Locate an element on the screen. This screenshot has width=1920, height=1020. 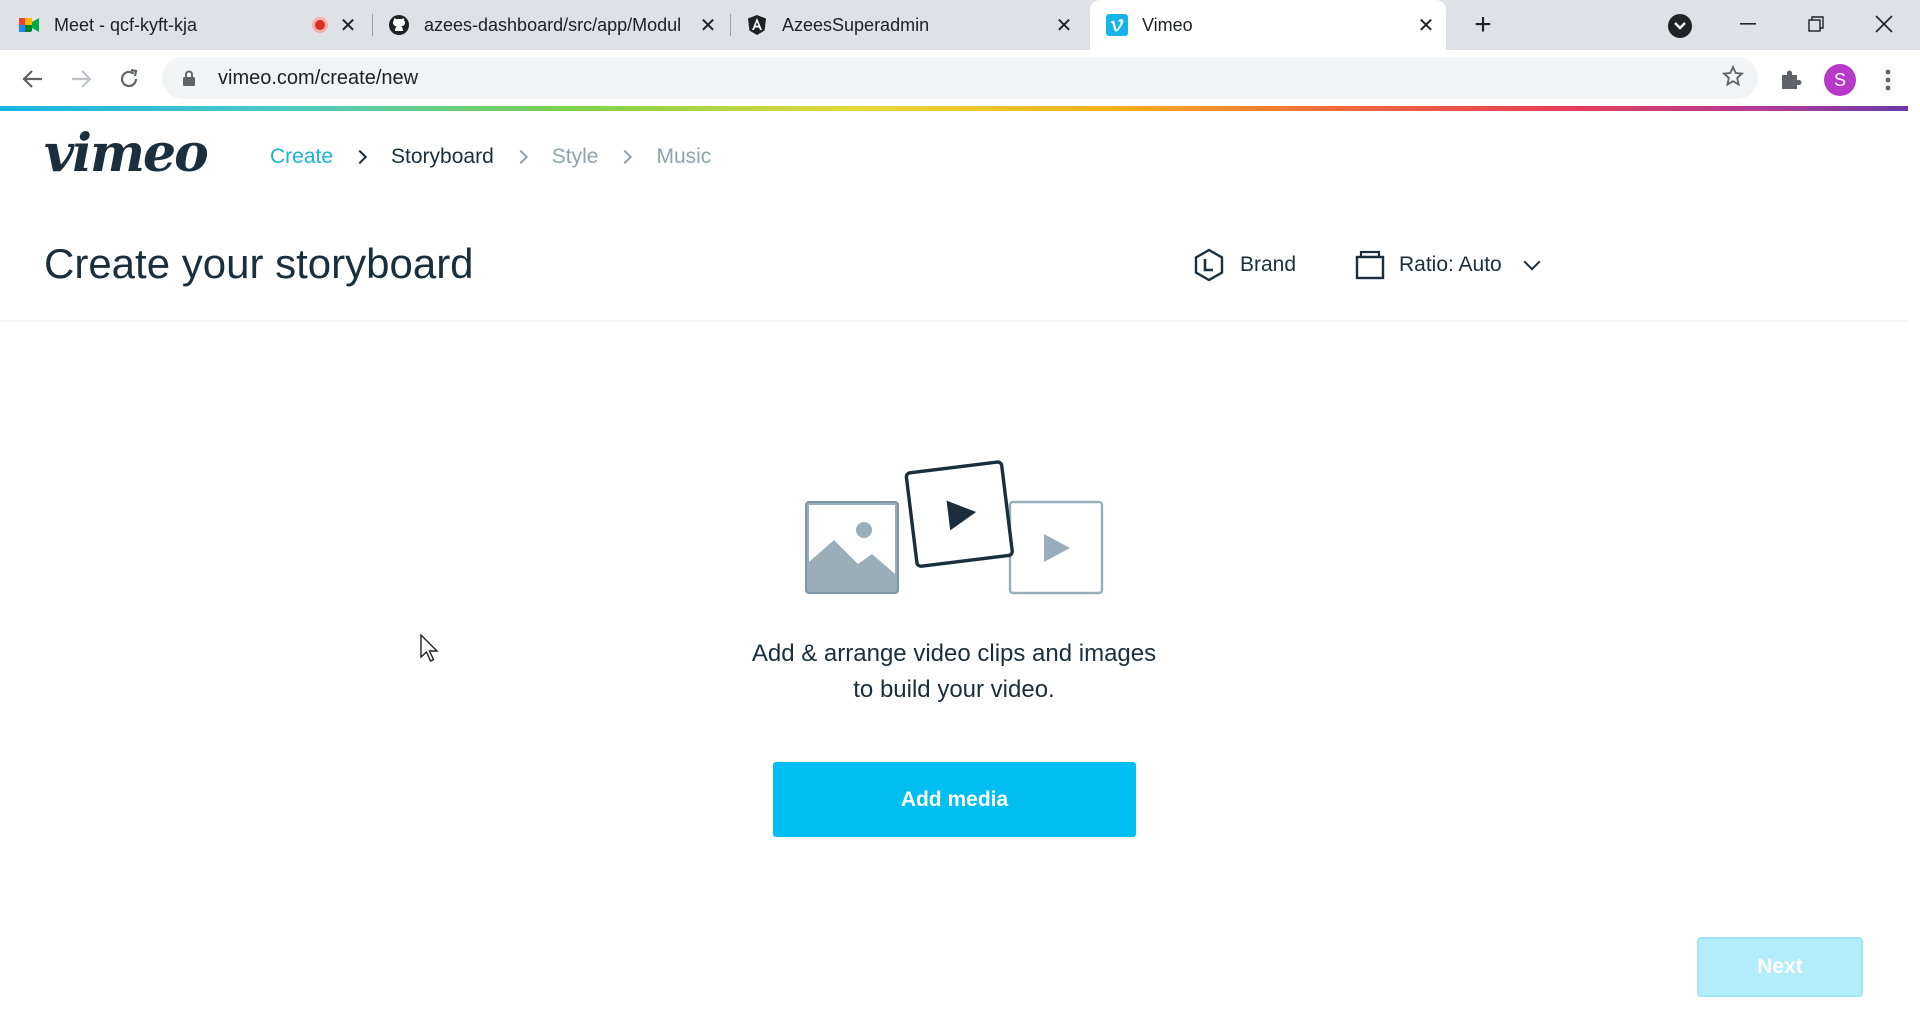
brand-button: Brand is located at coordinates (1244, 265).